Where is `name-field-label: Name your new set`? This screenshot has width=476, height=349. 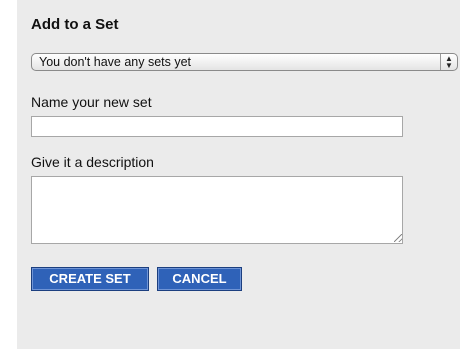
name-field-label: Name your new set is located at coordinates (91, 102).